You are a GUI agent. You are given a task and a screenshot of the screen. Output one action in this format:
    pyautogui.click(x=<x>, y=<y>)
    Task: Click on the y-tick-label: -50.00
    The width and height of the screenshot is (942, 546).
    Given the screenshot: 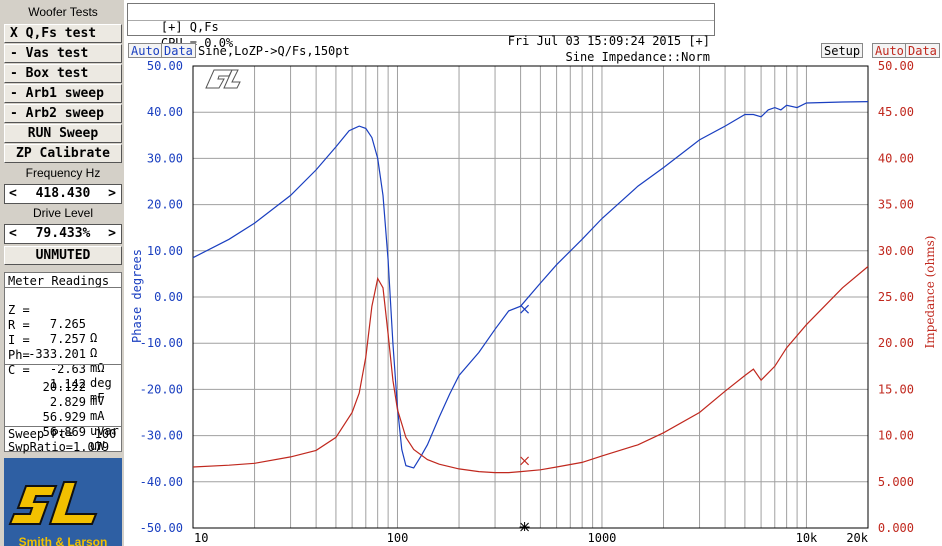 What is the action you would take?
    pyautogui.click(x=161, y=528)
    